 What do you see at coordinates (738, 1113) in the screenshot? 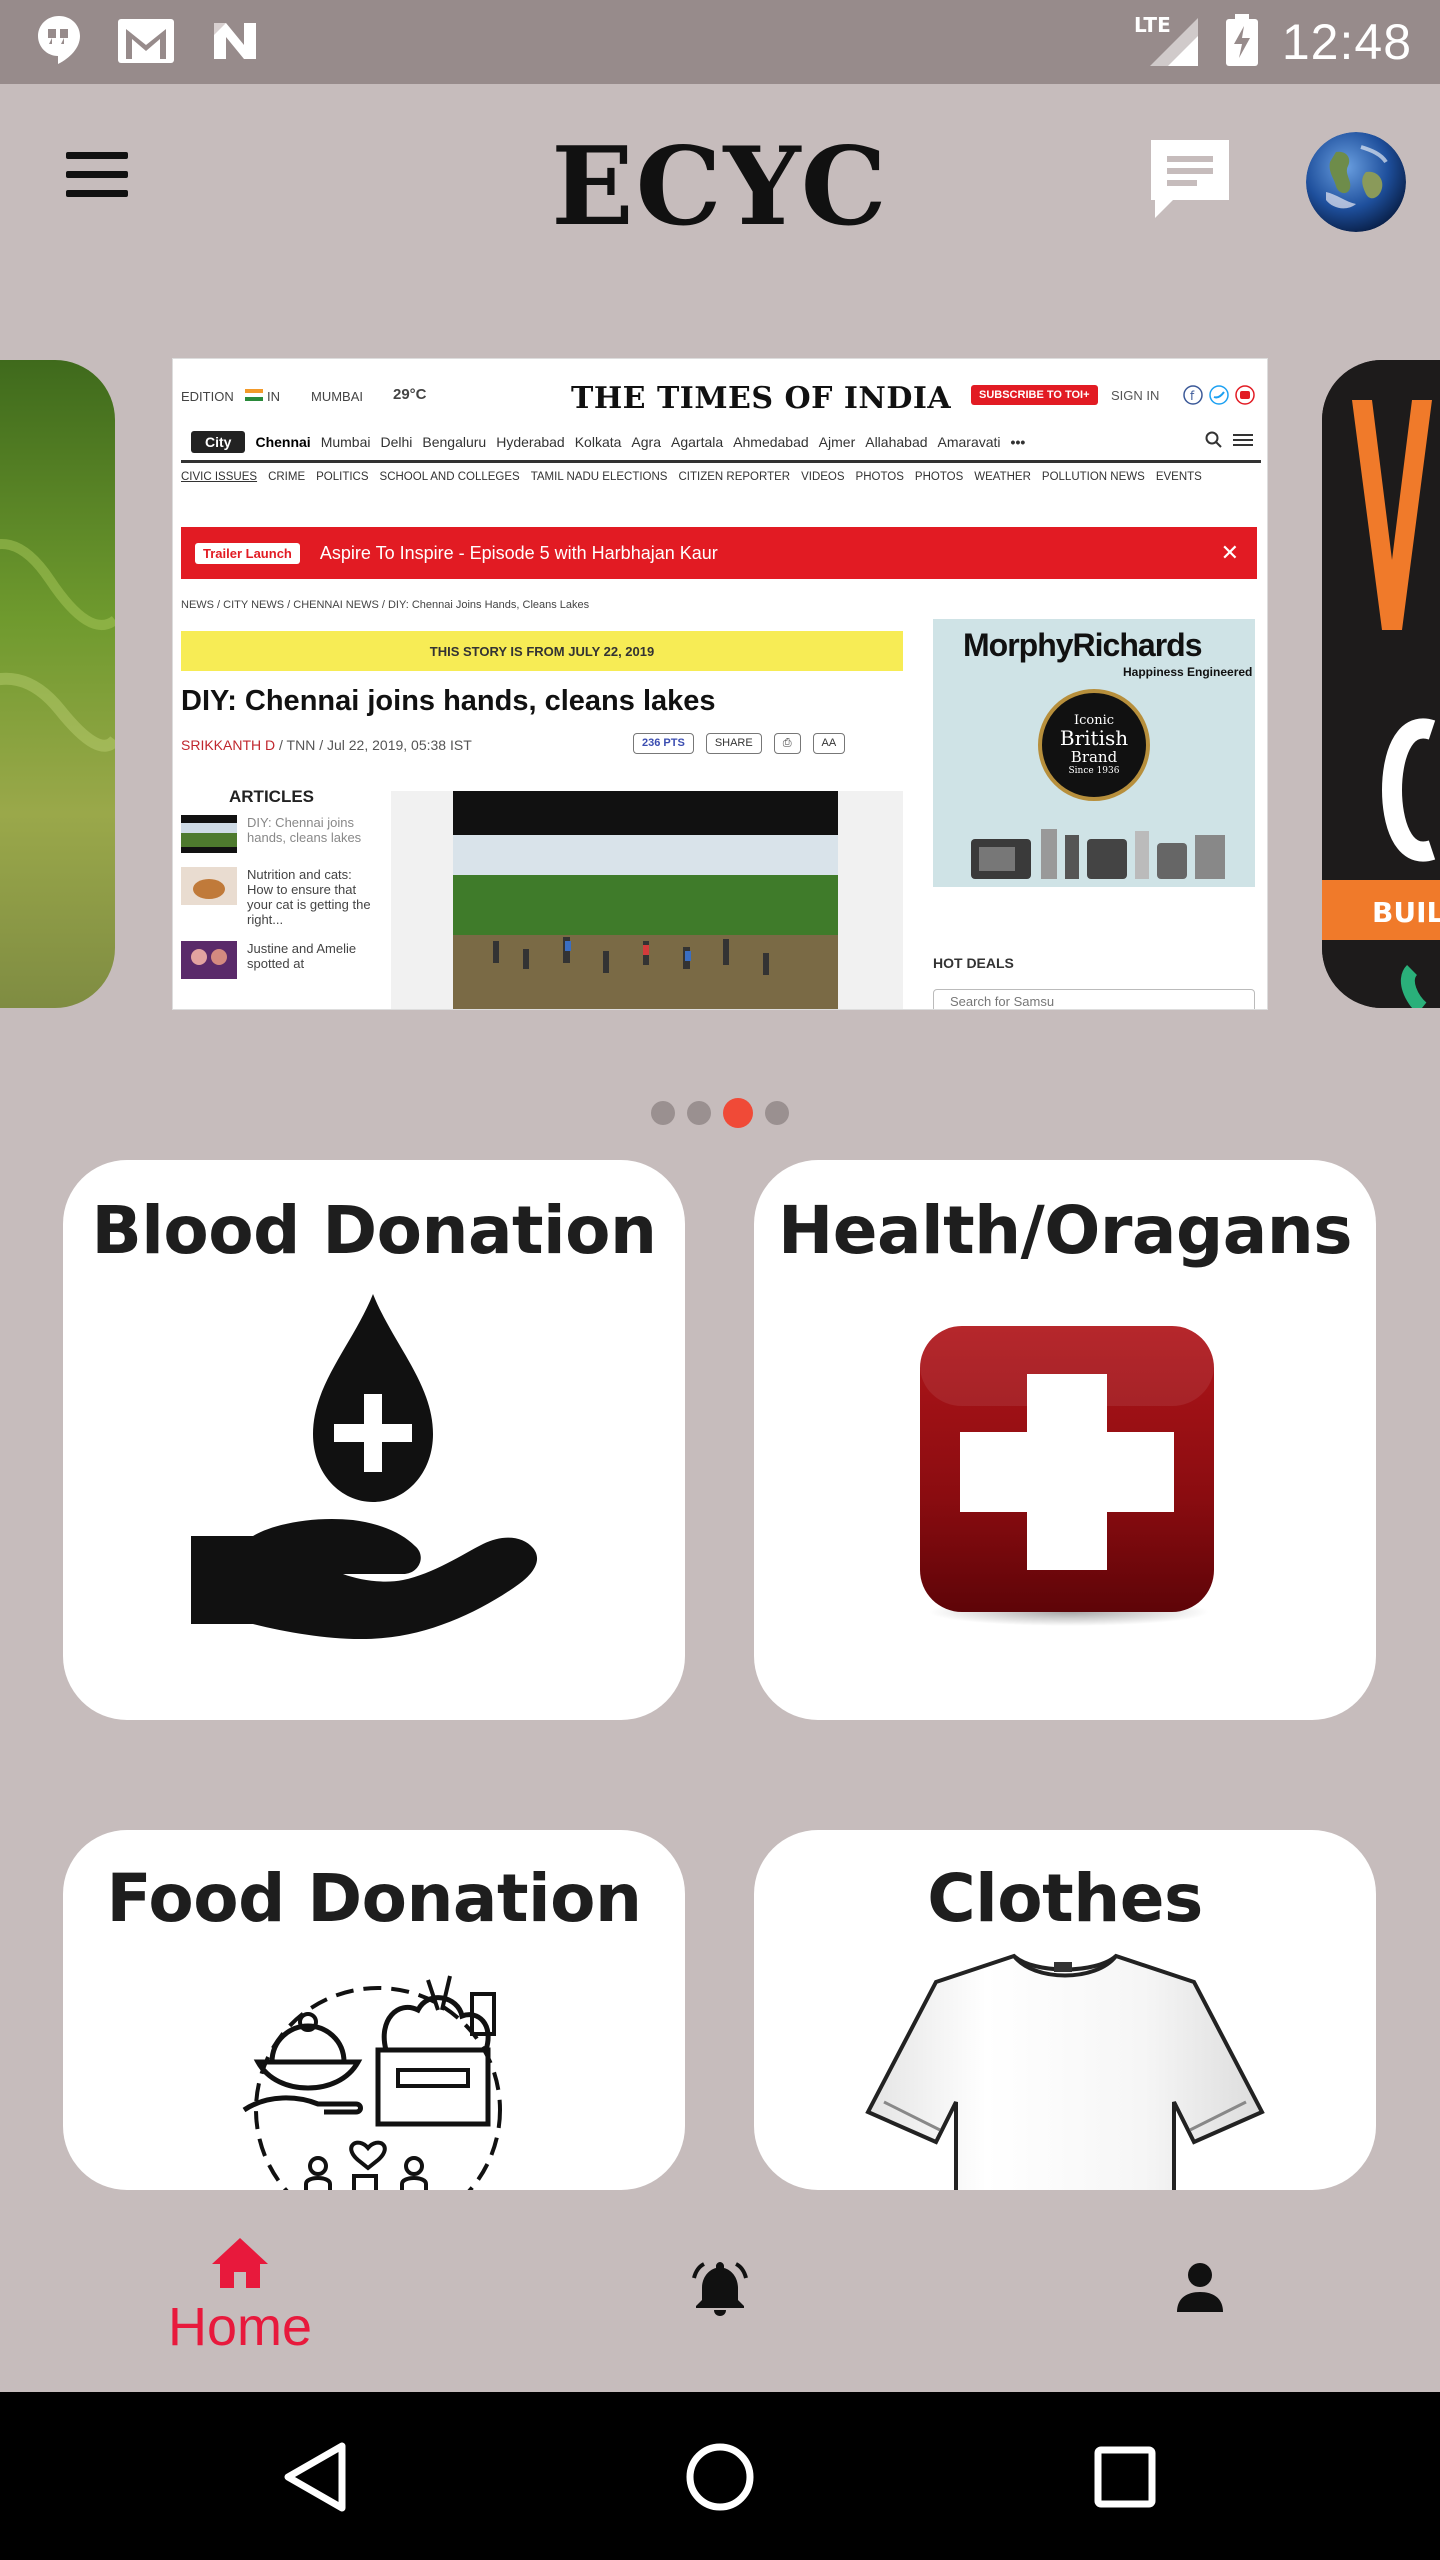
I see `carousel-dot-active` at bounding box center [738, 1113].